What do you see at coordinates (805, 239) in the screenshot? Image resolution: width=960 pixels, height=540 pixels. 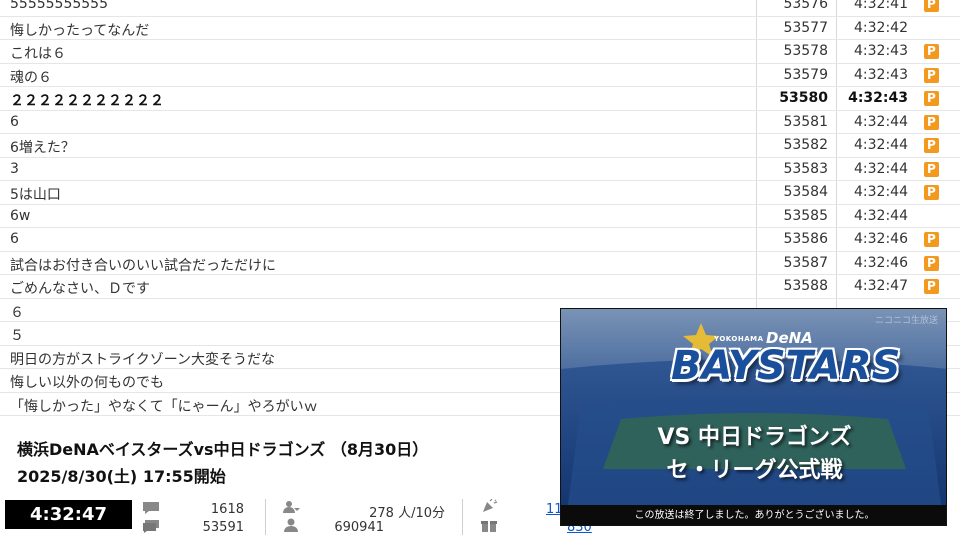 I see `comment-number: 53586` at bounding box center [805, 239].